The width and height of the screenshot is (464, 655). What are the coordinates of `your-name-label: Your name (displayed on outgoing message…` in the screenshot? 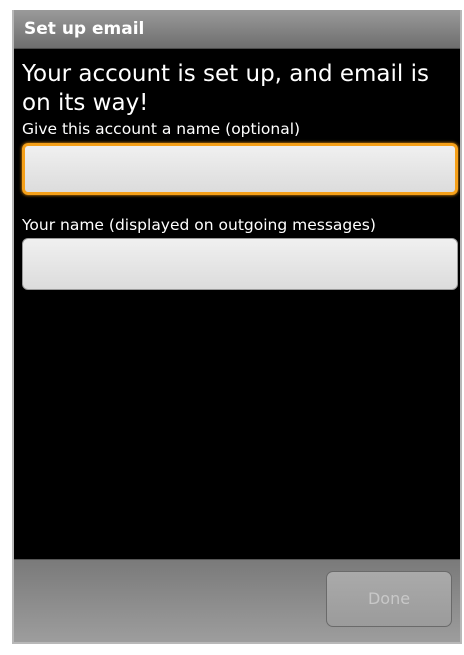 It's located at (199, 225).